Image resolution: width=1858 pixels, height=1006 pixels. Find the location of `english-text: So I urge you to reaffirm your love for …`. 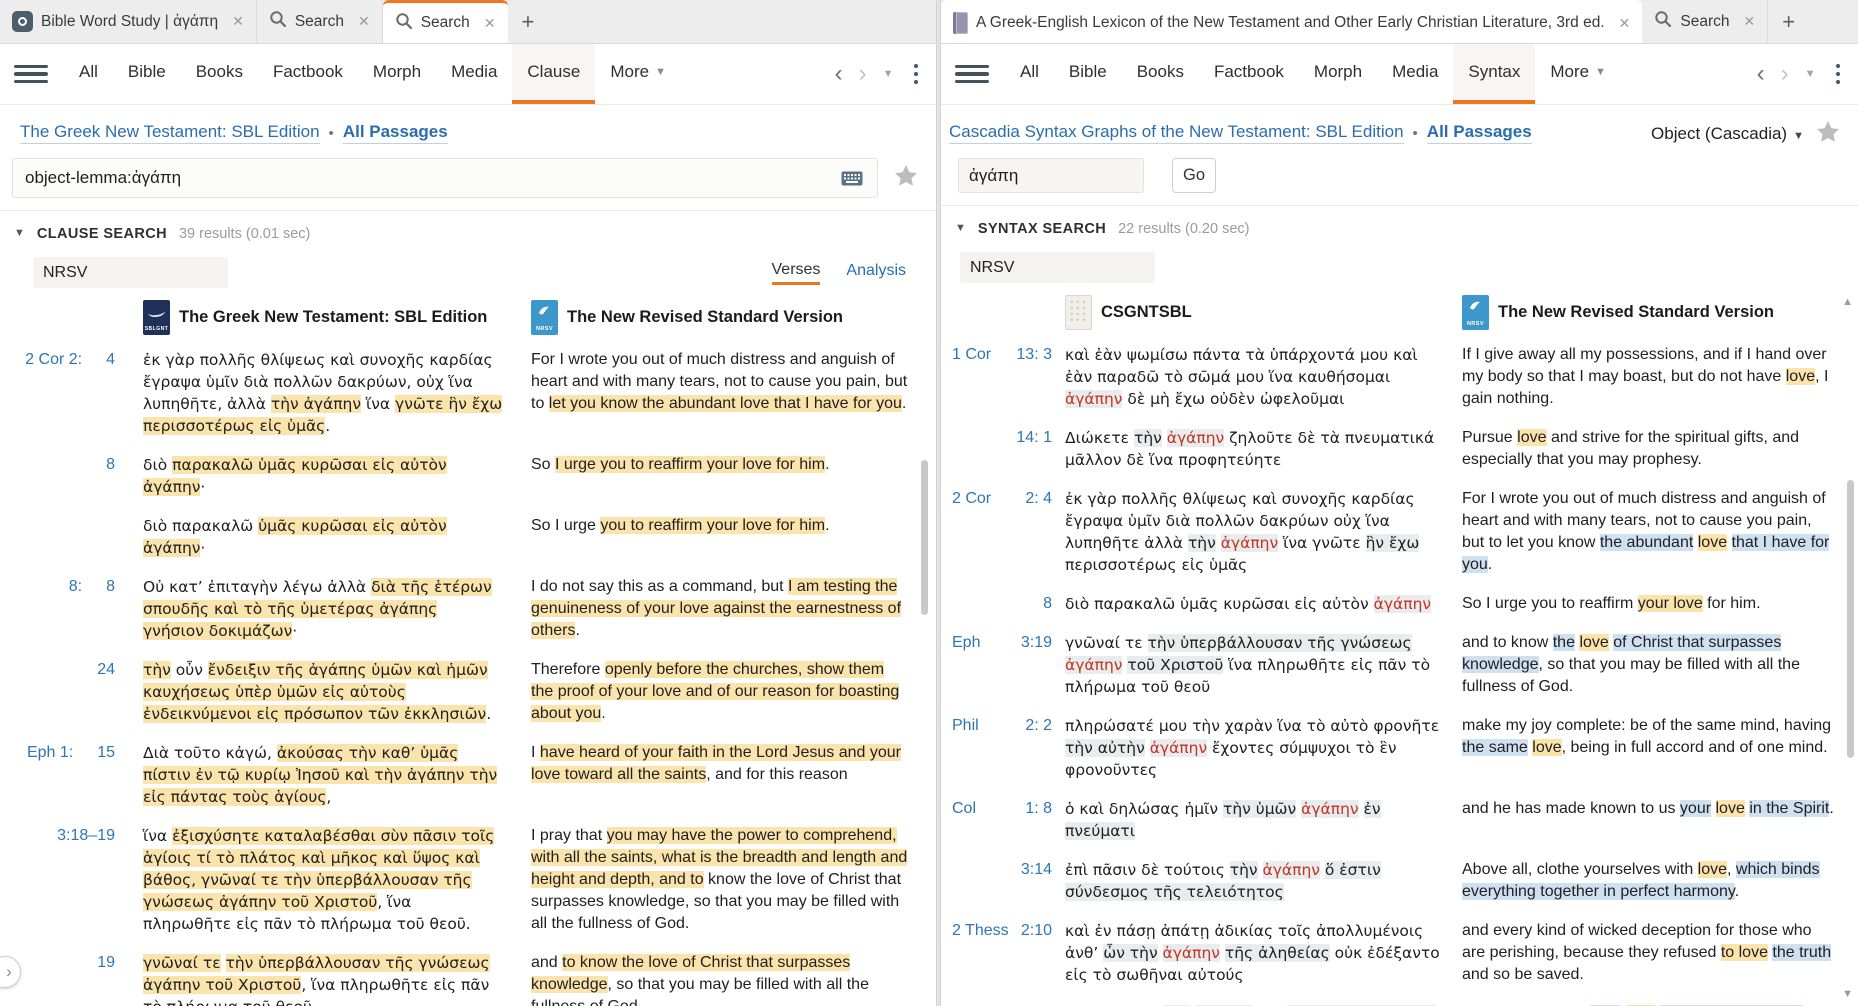

english-text: So I urge you to reaffirm your love for … is located at coordinates (720, 476).